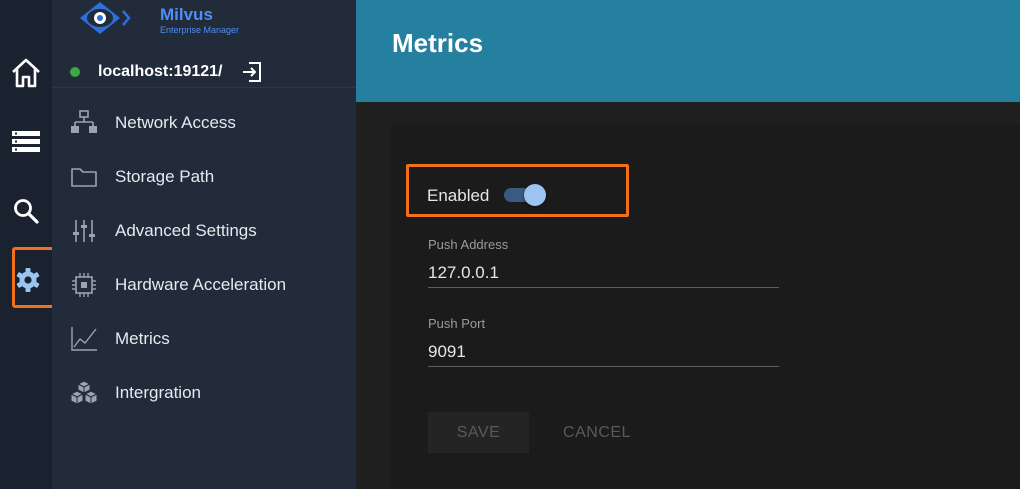 The image size is (1020, 489). I want to click on home-icon, so click(26, 73).